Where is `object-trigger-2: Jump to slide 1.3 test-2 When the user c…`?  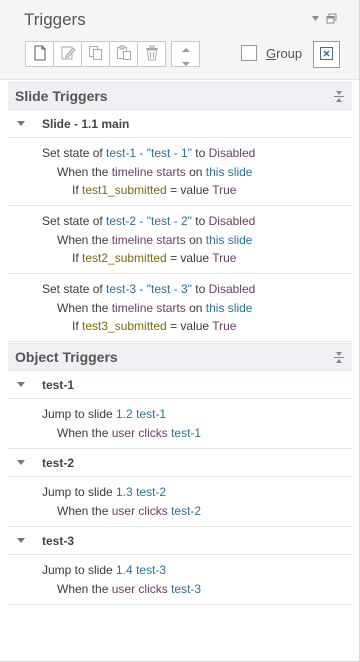
object-trigger-2: Jump to slide 1.3 test-2 When the user c… is located at coordinates (180, 502).